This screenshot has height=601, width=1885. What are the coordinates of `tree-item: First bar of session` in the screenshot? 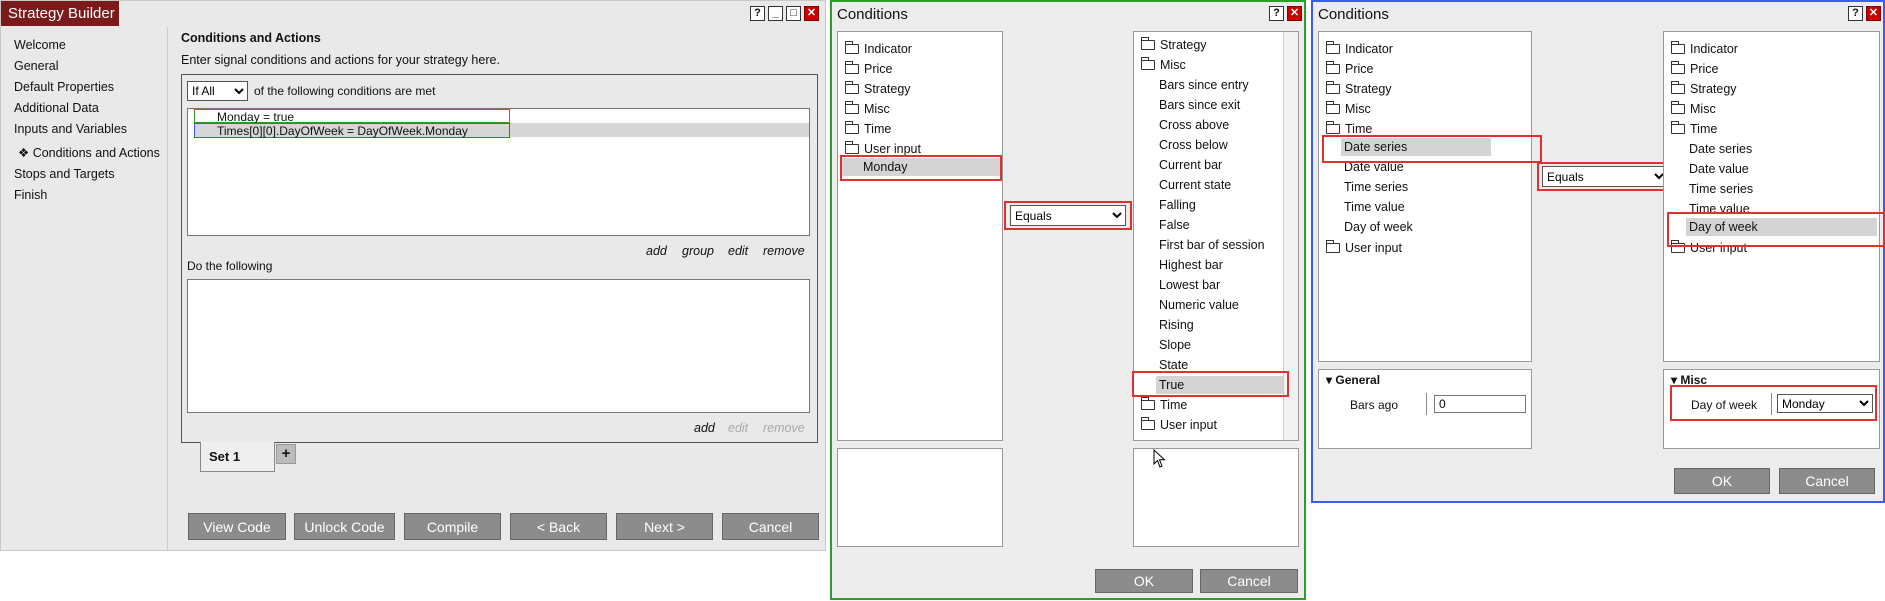 It's located at (1212, 245).